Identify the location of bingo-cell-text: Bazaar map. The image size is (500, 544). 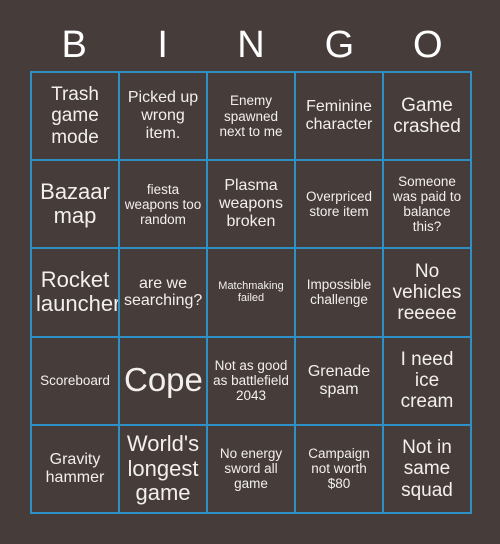
(75, 203).